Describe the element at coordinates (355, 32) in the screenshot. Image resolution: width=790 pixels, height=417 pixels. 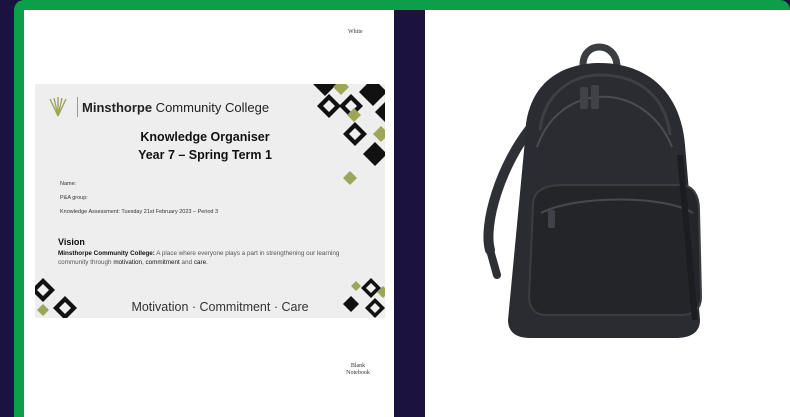
I see `white-label: White` at that location.